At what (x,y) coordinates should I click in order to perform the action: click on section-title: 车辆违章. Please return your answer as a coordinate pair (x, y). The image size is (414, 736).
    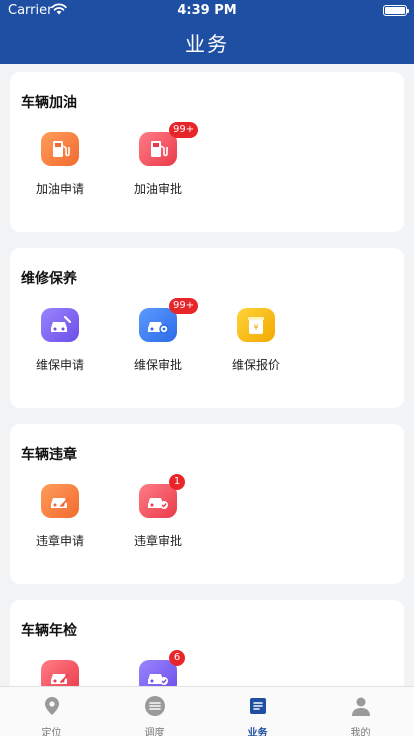
    Looking at the image, I should click on (49, 455).